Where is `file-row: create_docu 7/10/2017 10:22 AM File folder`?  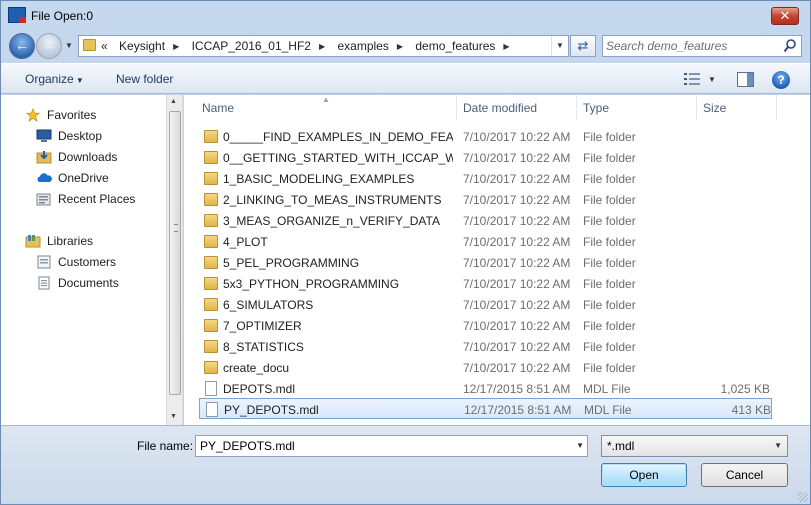 file-row: create_docu 7/10/2017 10:22 AM File folder is located at coordinates (485, 367).